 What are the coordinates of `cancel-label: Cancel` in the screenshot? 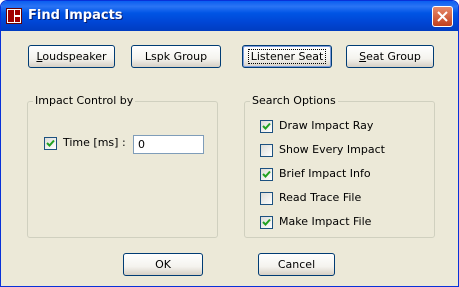 It's located at (296, 264).